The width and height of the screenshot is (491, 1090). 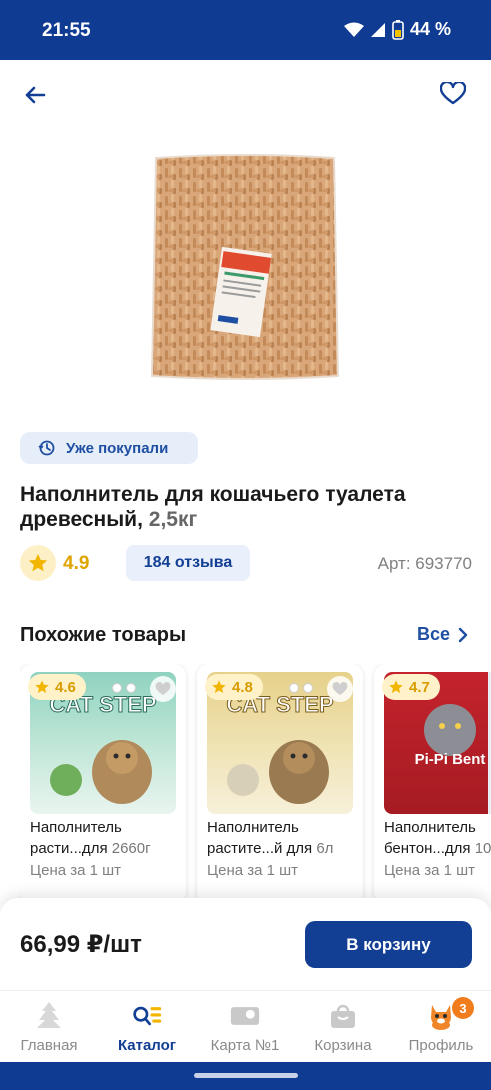 What do you see at coordinates (147, 1045) in the screenshot?
I see `tab-catalog-label: Каталог` at bounding box center [147, 1045].